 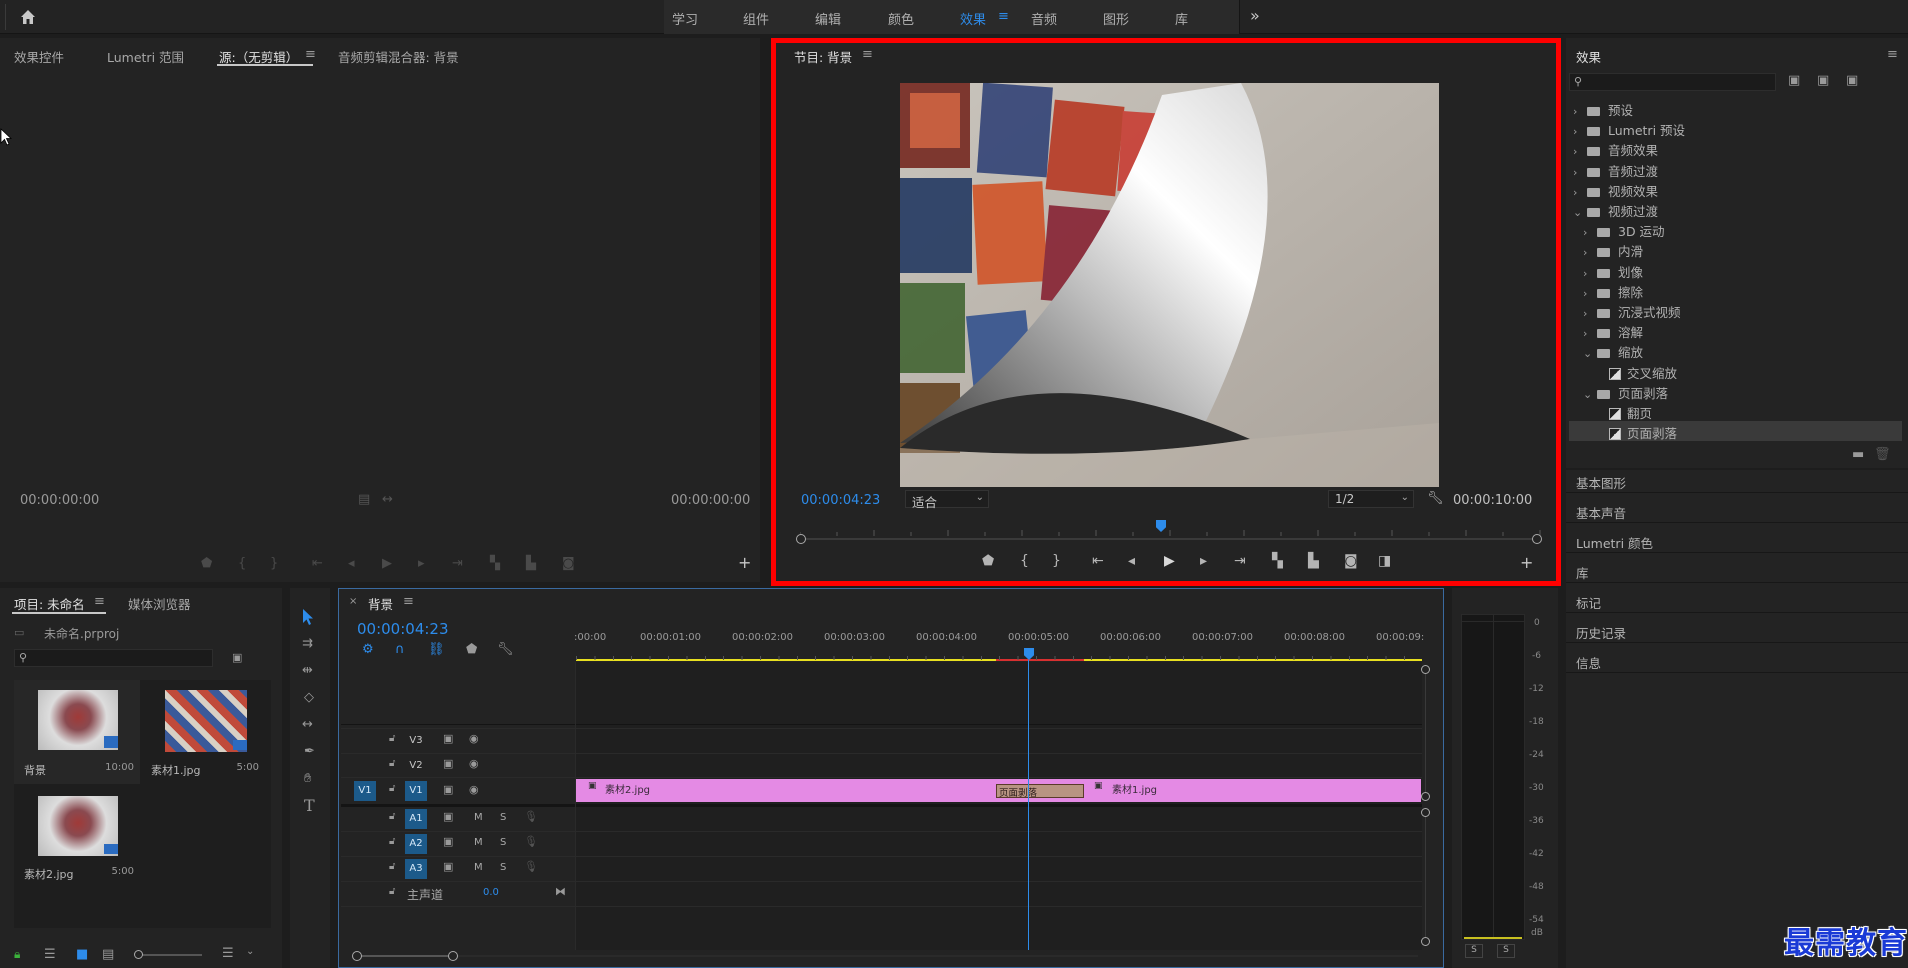 I want to click on timeline-sequence-tab: 背景, so click(x=380, y=603).